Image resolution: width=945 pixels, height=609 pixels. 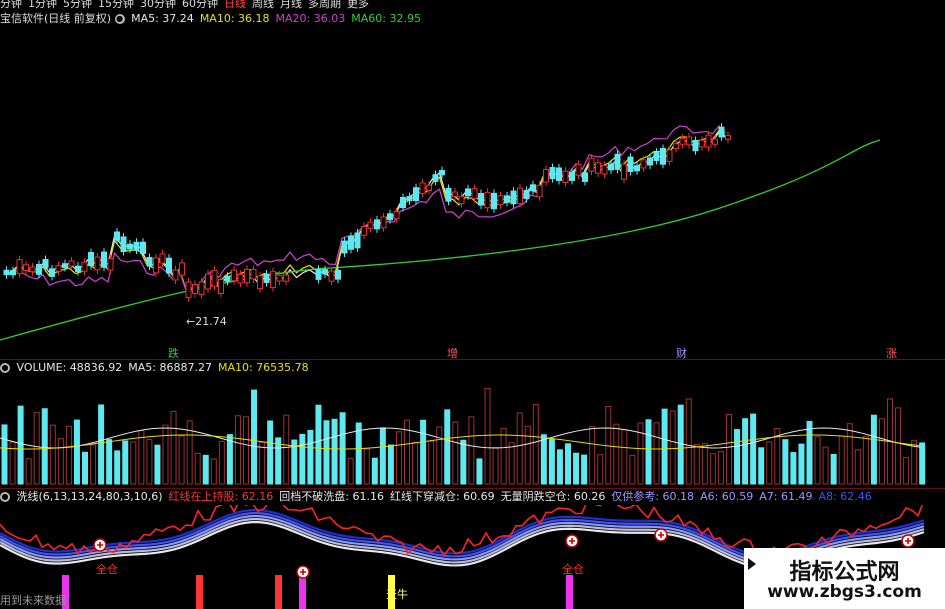 What do you see at coordinates (5, 368) in the screenshot?
I see `volume-settings-icon: ●` at bounding box center [5, 368].